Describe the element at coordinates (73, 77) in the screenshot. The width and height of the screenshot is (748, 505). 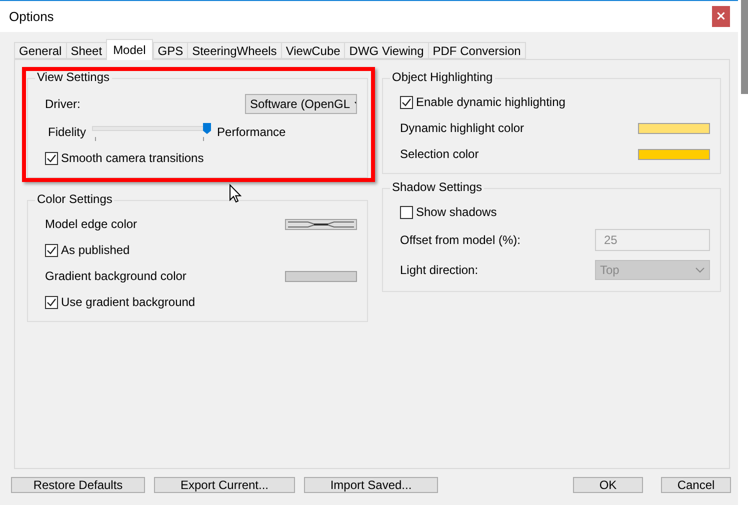
I see `group-title: View Settings` at that location.